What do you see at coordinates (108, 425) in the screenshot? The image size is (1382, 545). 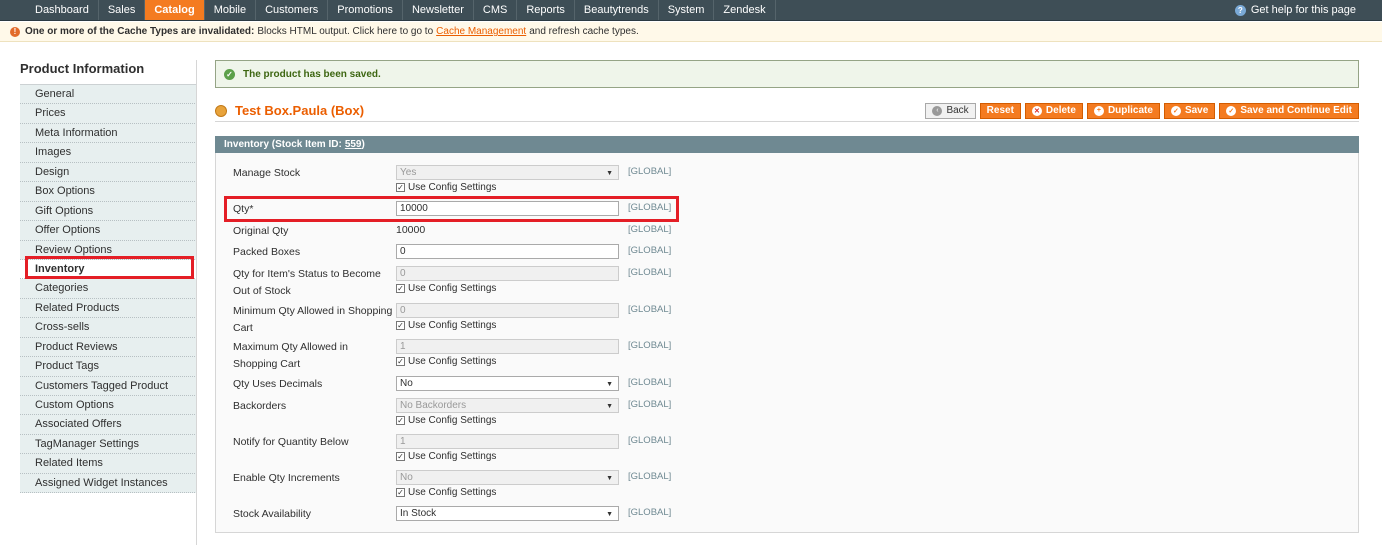 I see `sidebar-item-associated-offers: Associated Offers` at bounding box center [108, 425].